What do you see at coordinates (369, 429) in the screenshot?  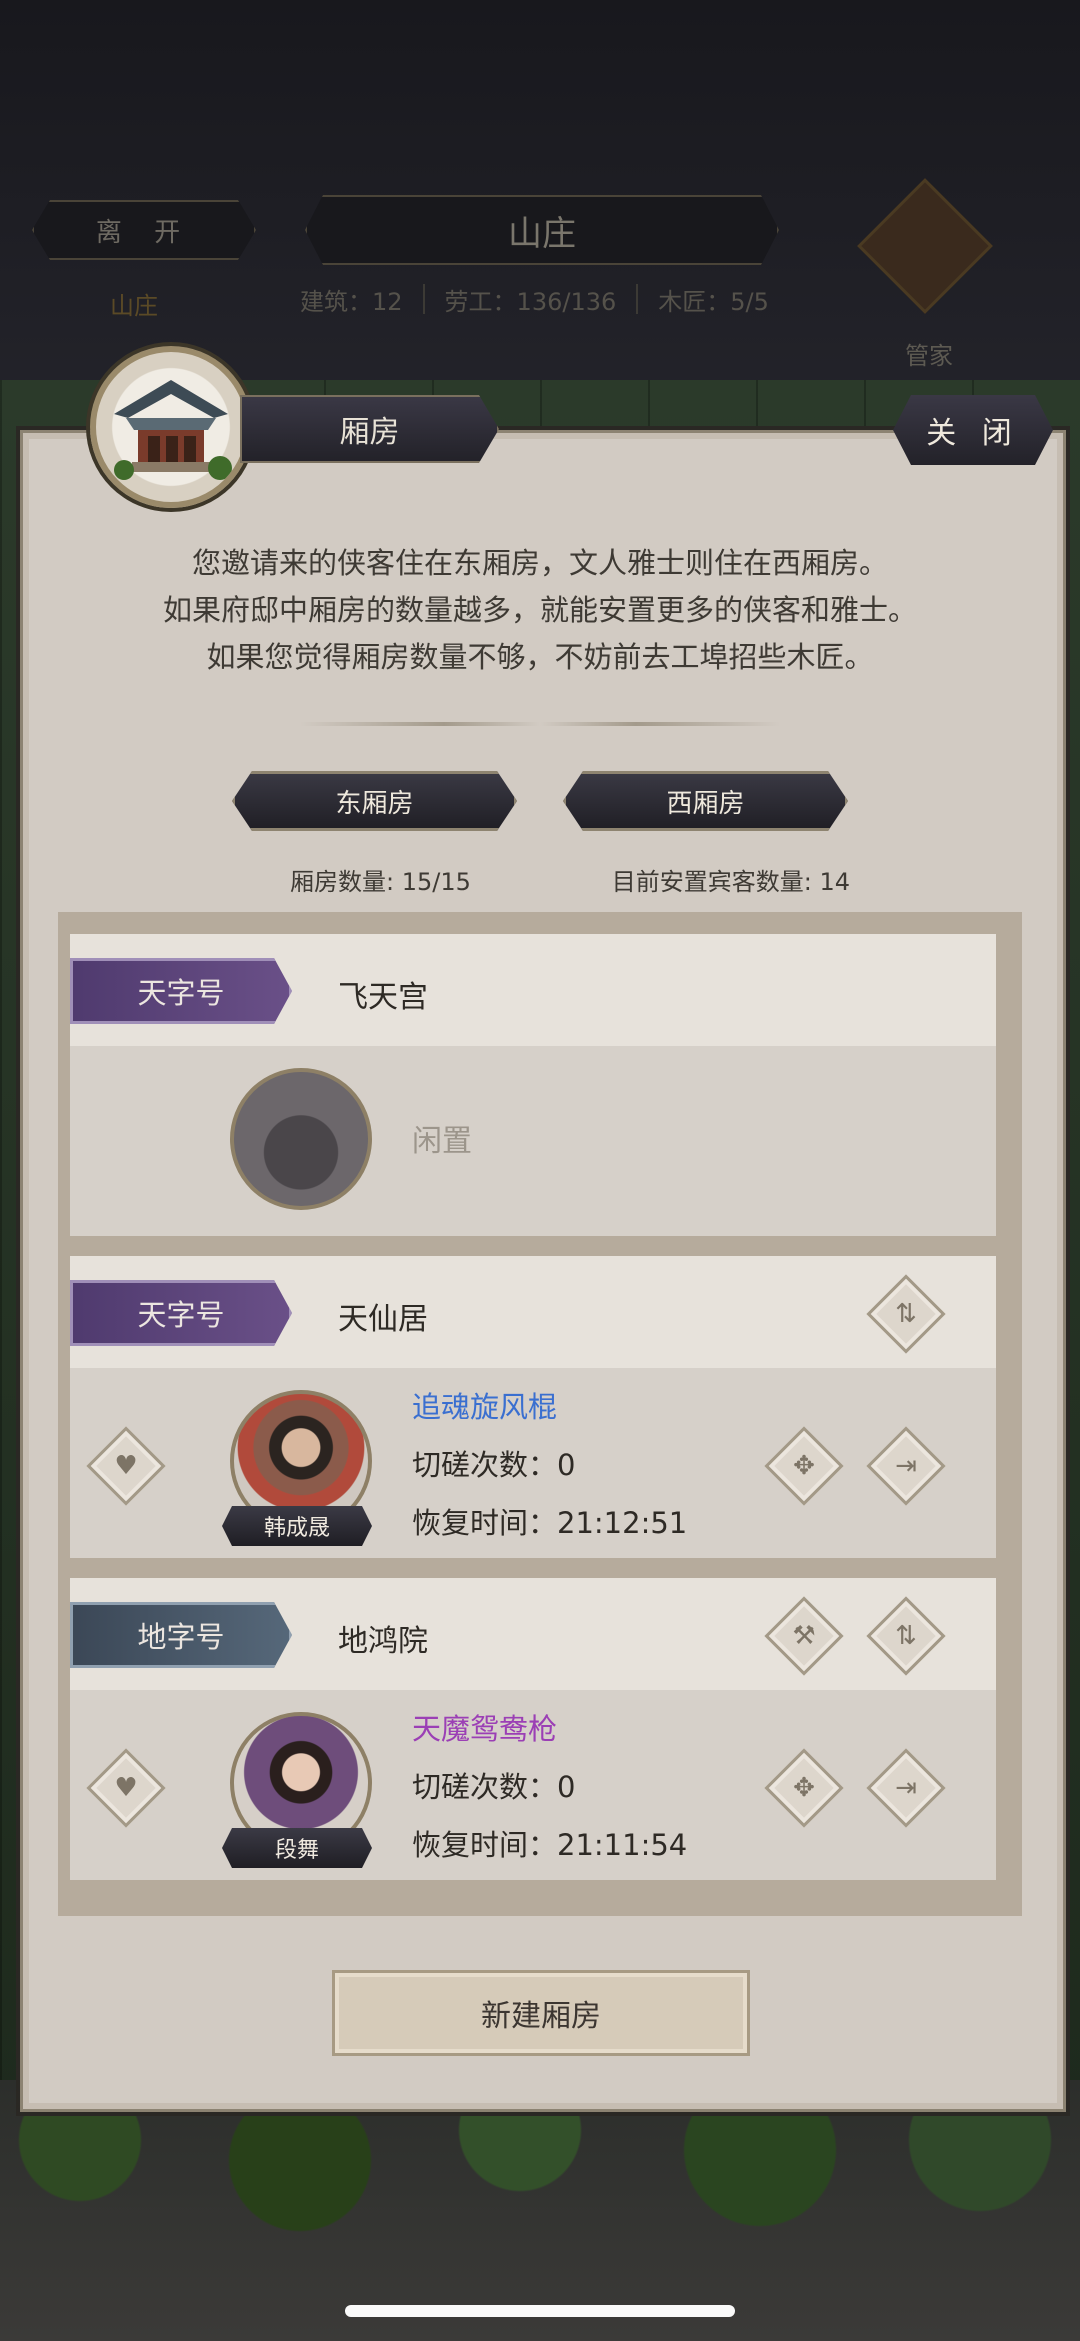 I see `dialog-title-tab: 厢房` at bounding box center [369, 429].